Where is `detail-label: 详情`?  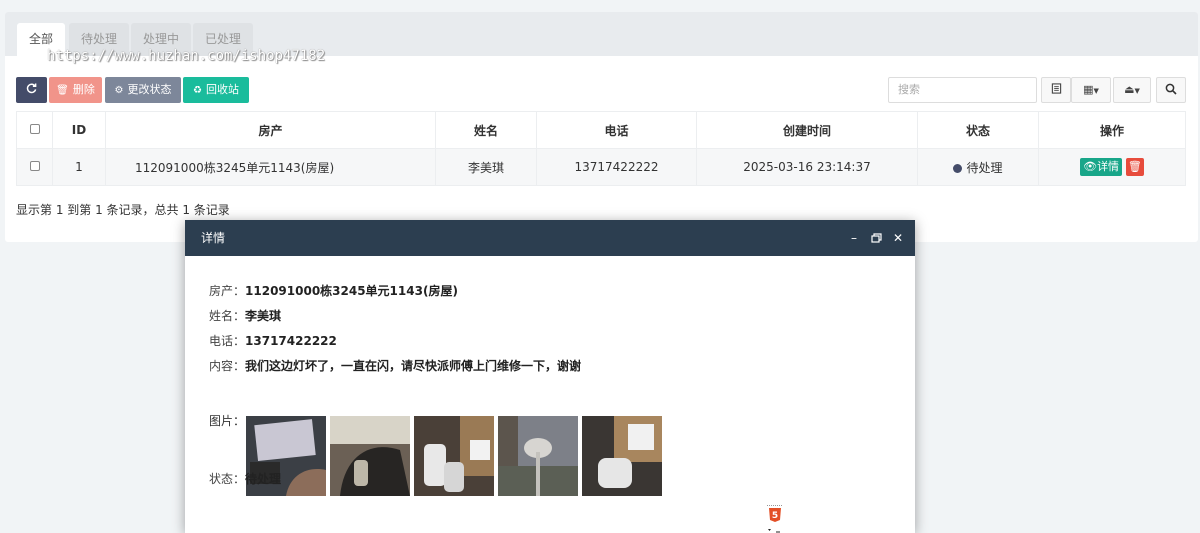
detail-label: 详情 is located at coordinates (1108, 166).